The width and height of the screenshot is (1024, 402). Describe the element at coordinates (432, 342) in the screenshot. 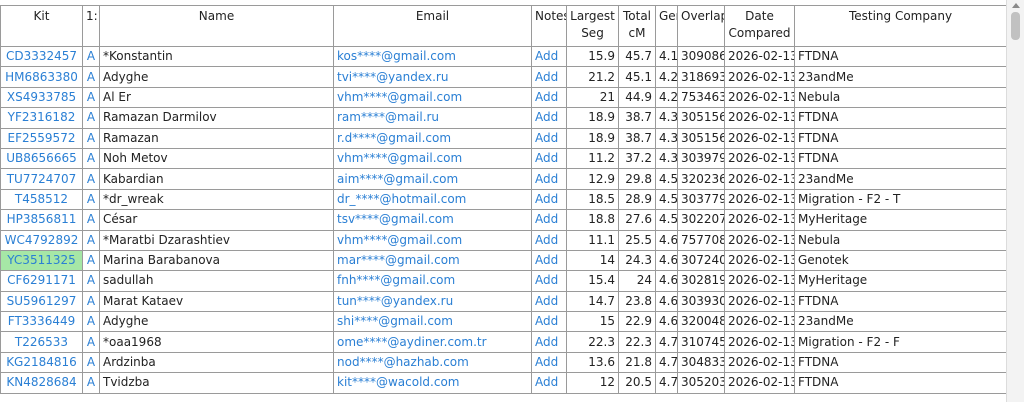

I see `email-link: ome****@aydiner.com.tr` at that location.